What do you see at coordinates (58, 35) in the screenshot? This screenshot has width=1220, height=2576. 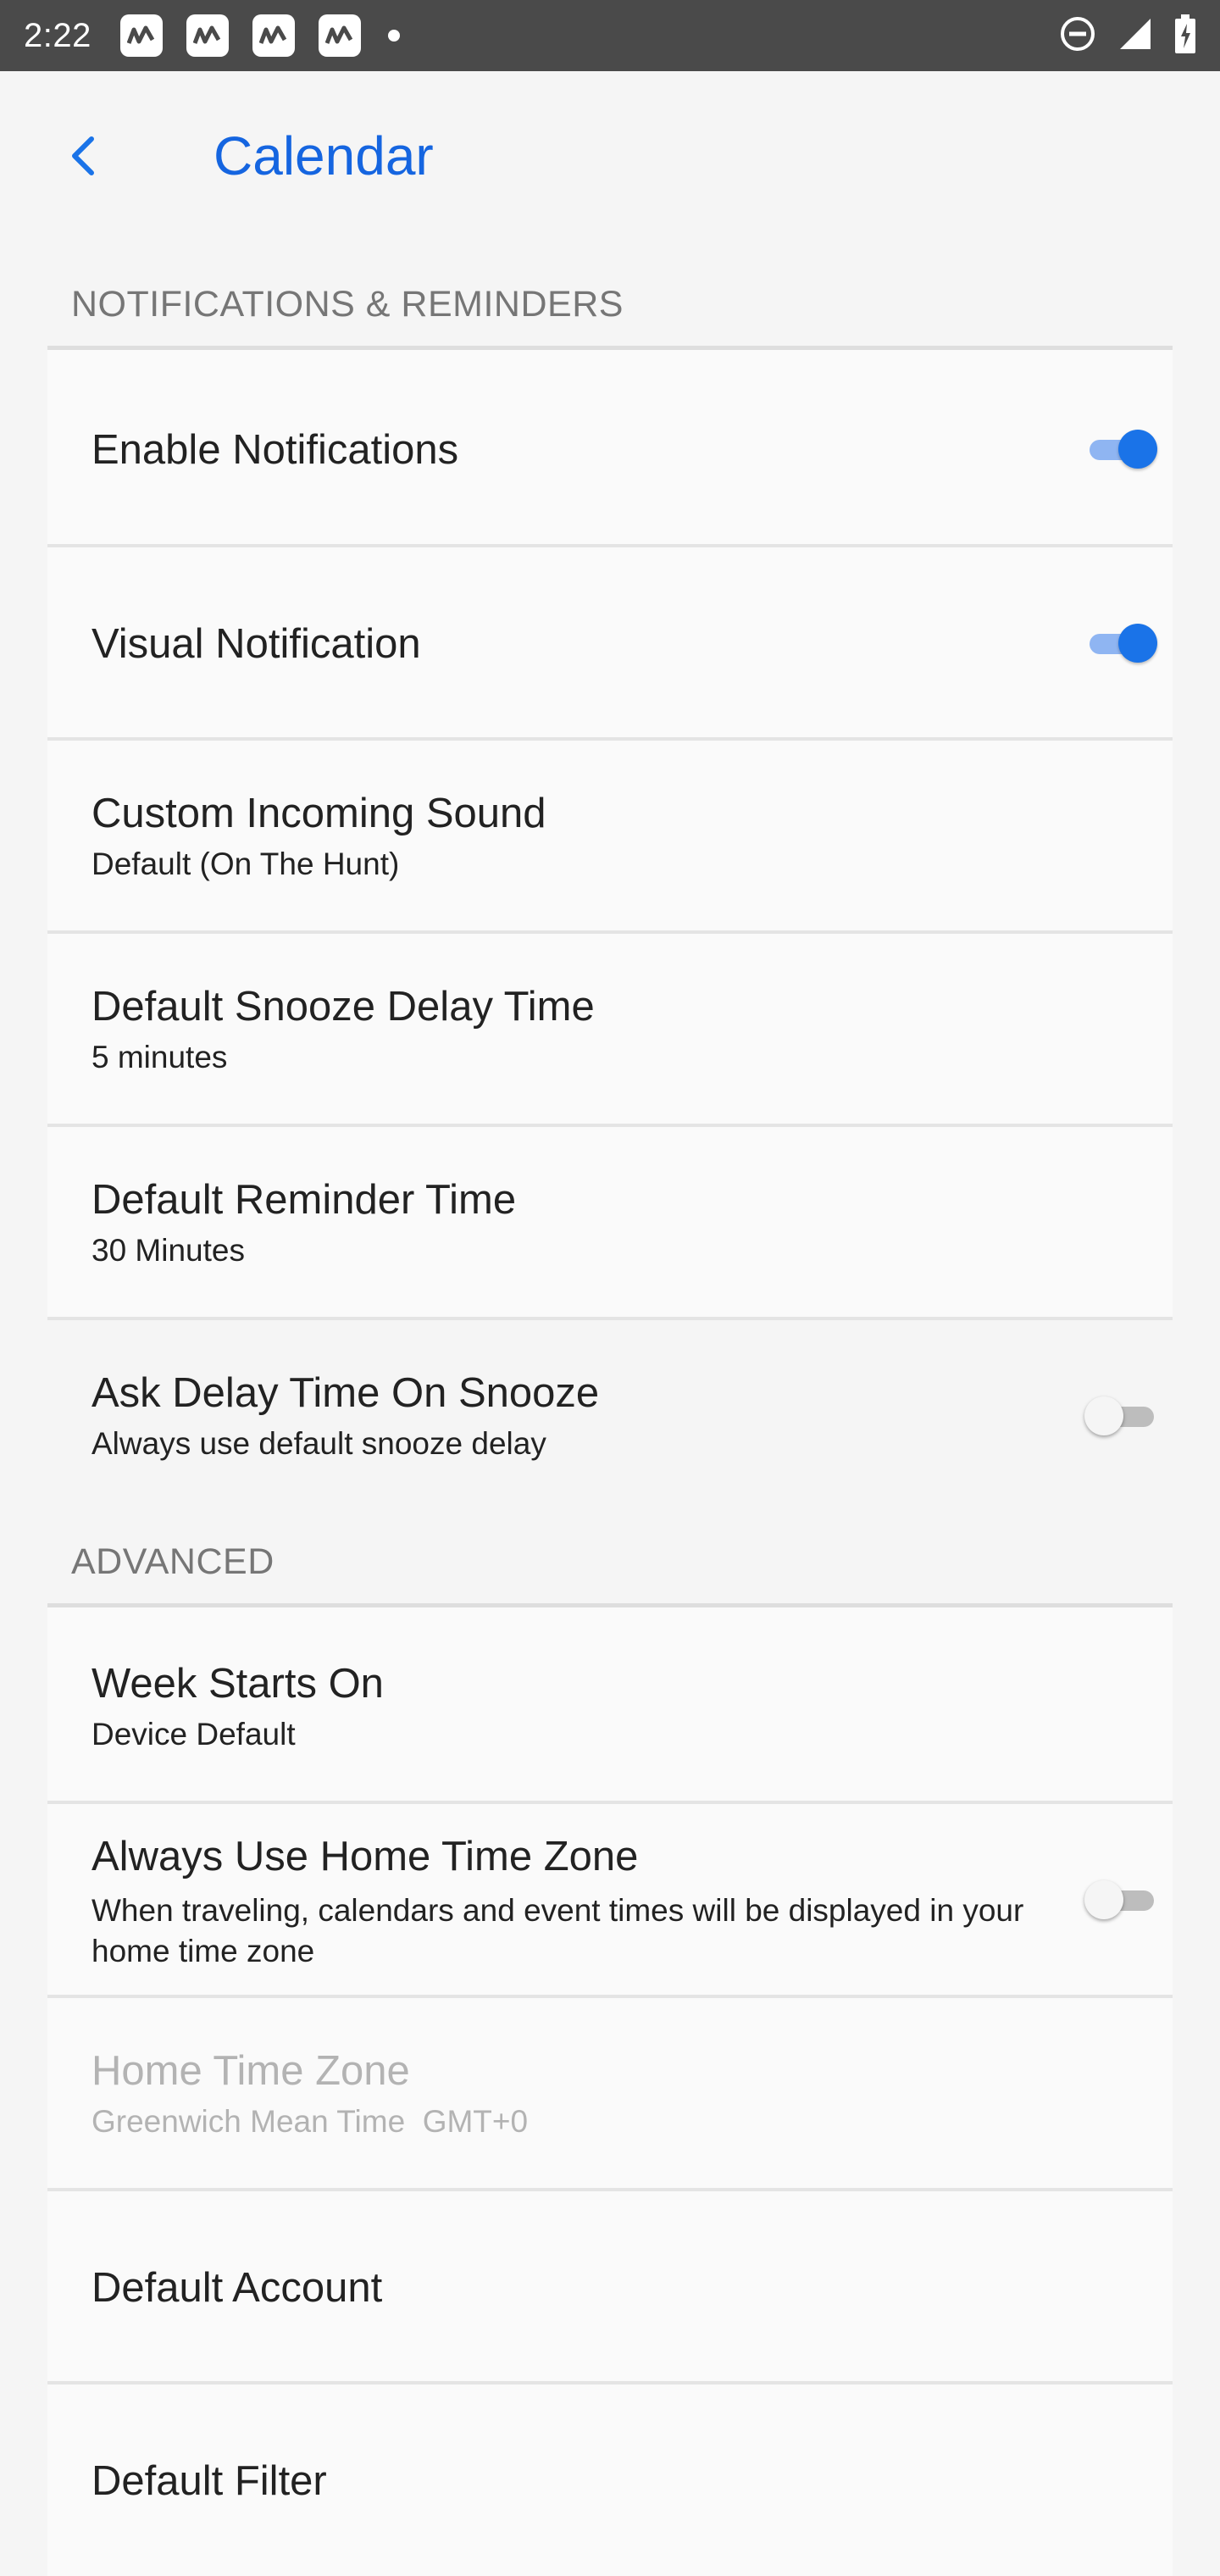 I see `status-time: 2:22` at bounding box center [58, 35].